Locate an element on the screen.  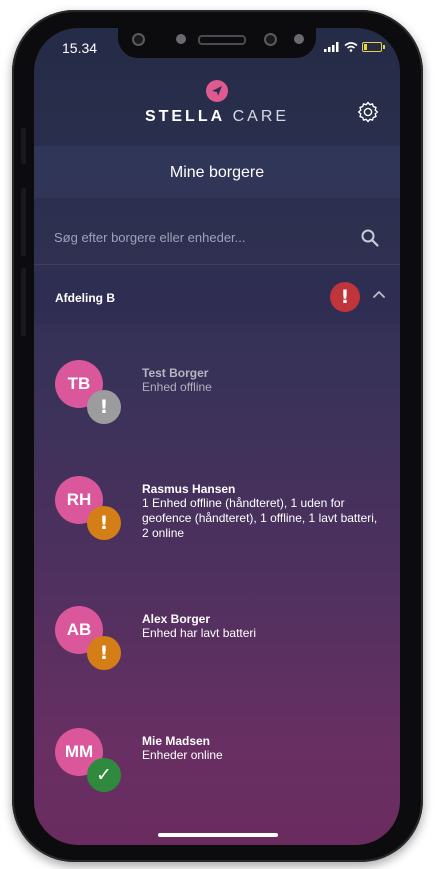
resident-detail: Enhed offline is located at coordinates (177, 387).